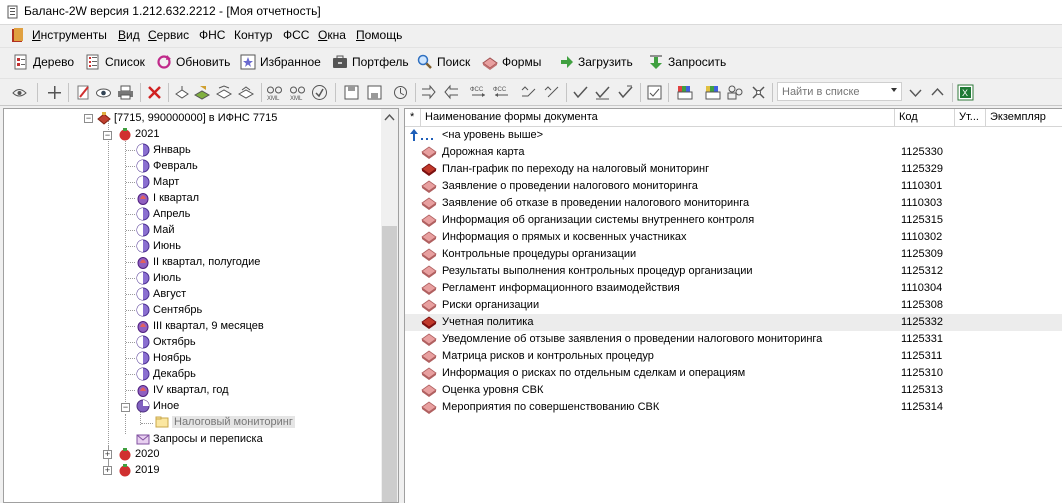  What do you see at coordinates (163, 358) in the screenshot?
I see `tree-period-item: Ноябрь` at bounding box center [163, 358].